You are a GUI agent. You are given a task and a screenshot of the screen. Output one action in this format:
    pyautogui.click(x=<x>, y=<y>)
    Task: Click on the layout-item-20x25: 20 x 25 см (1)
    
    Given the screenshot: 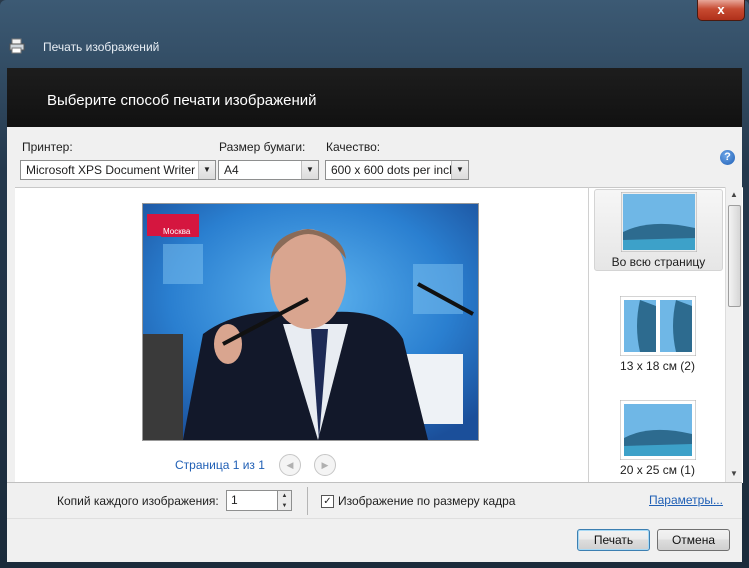 What is the action you would take?
    pyautogui.click(x=657, y=439)
    